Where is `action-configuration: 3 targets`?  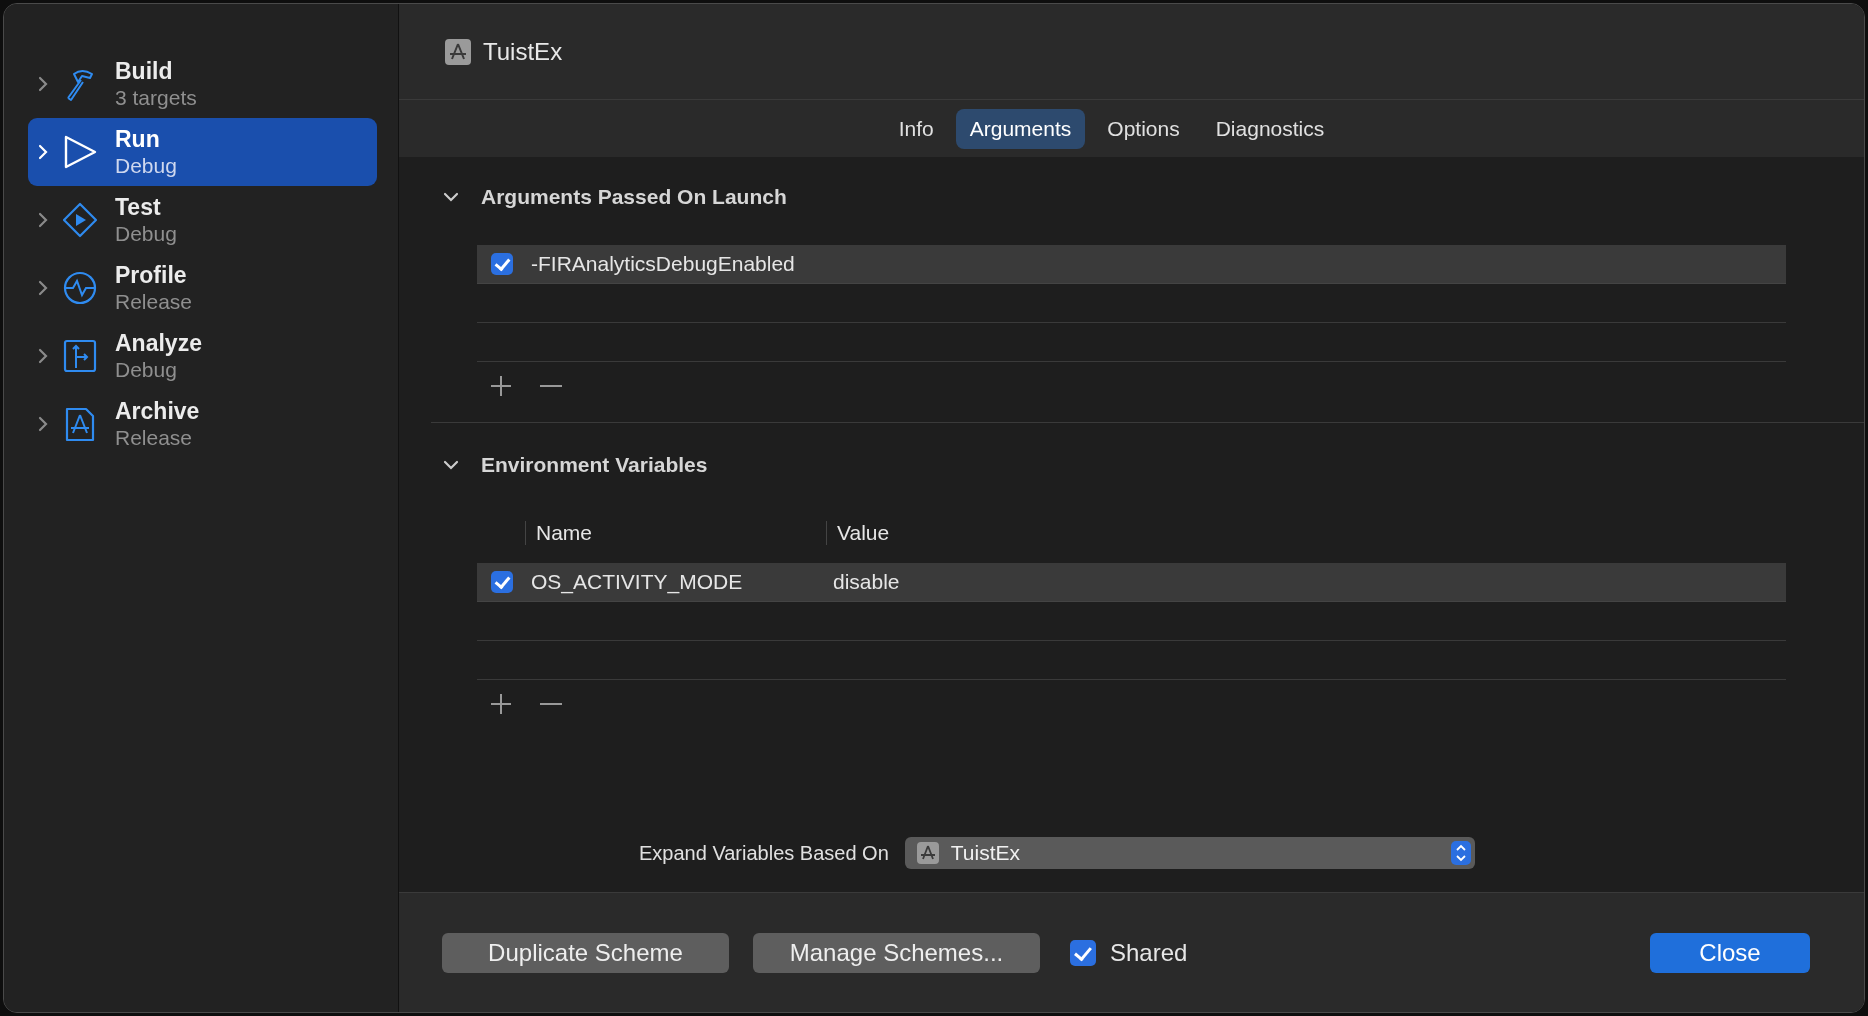 action-configuration: 3 targets is located at coordinates (156, 98).